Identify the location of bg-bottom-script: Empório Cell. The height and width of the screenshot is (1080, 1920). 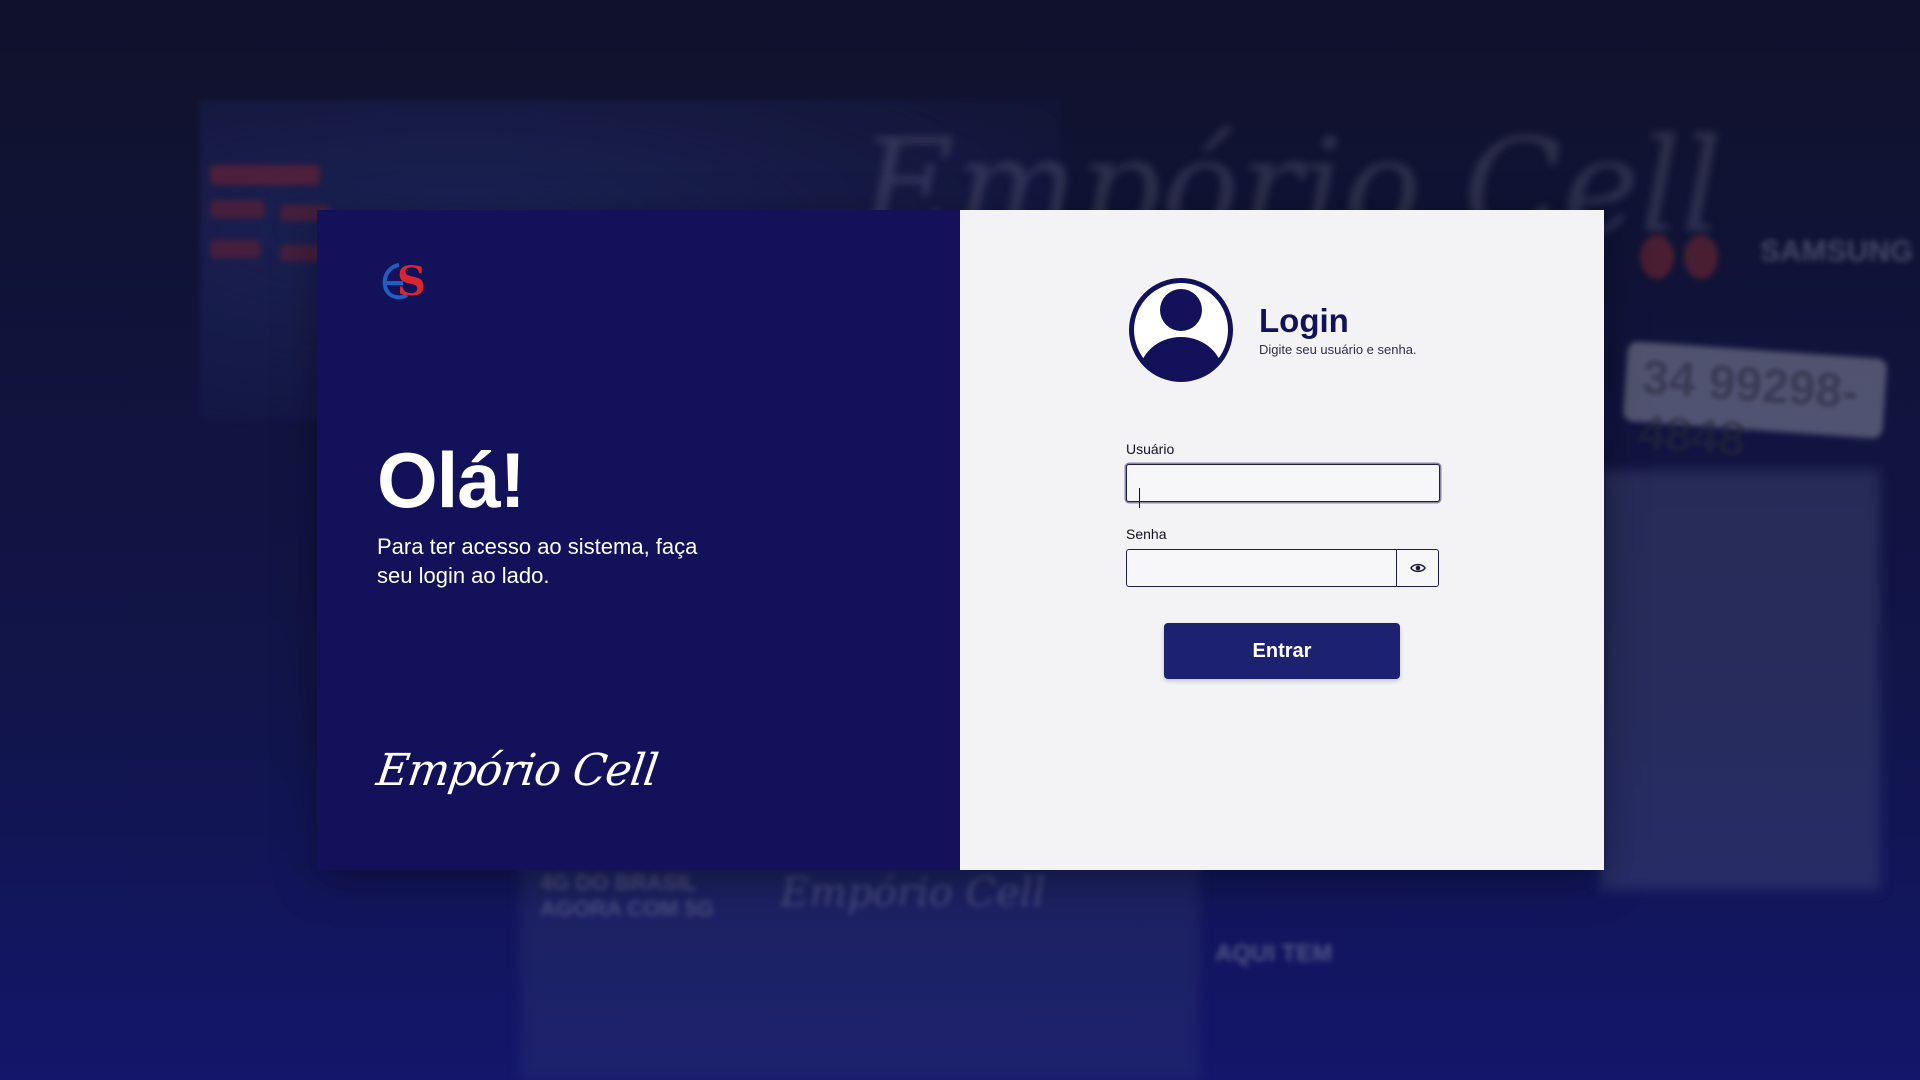
(913, 893).